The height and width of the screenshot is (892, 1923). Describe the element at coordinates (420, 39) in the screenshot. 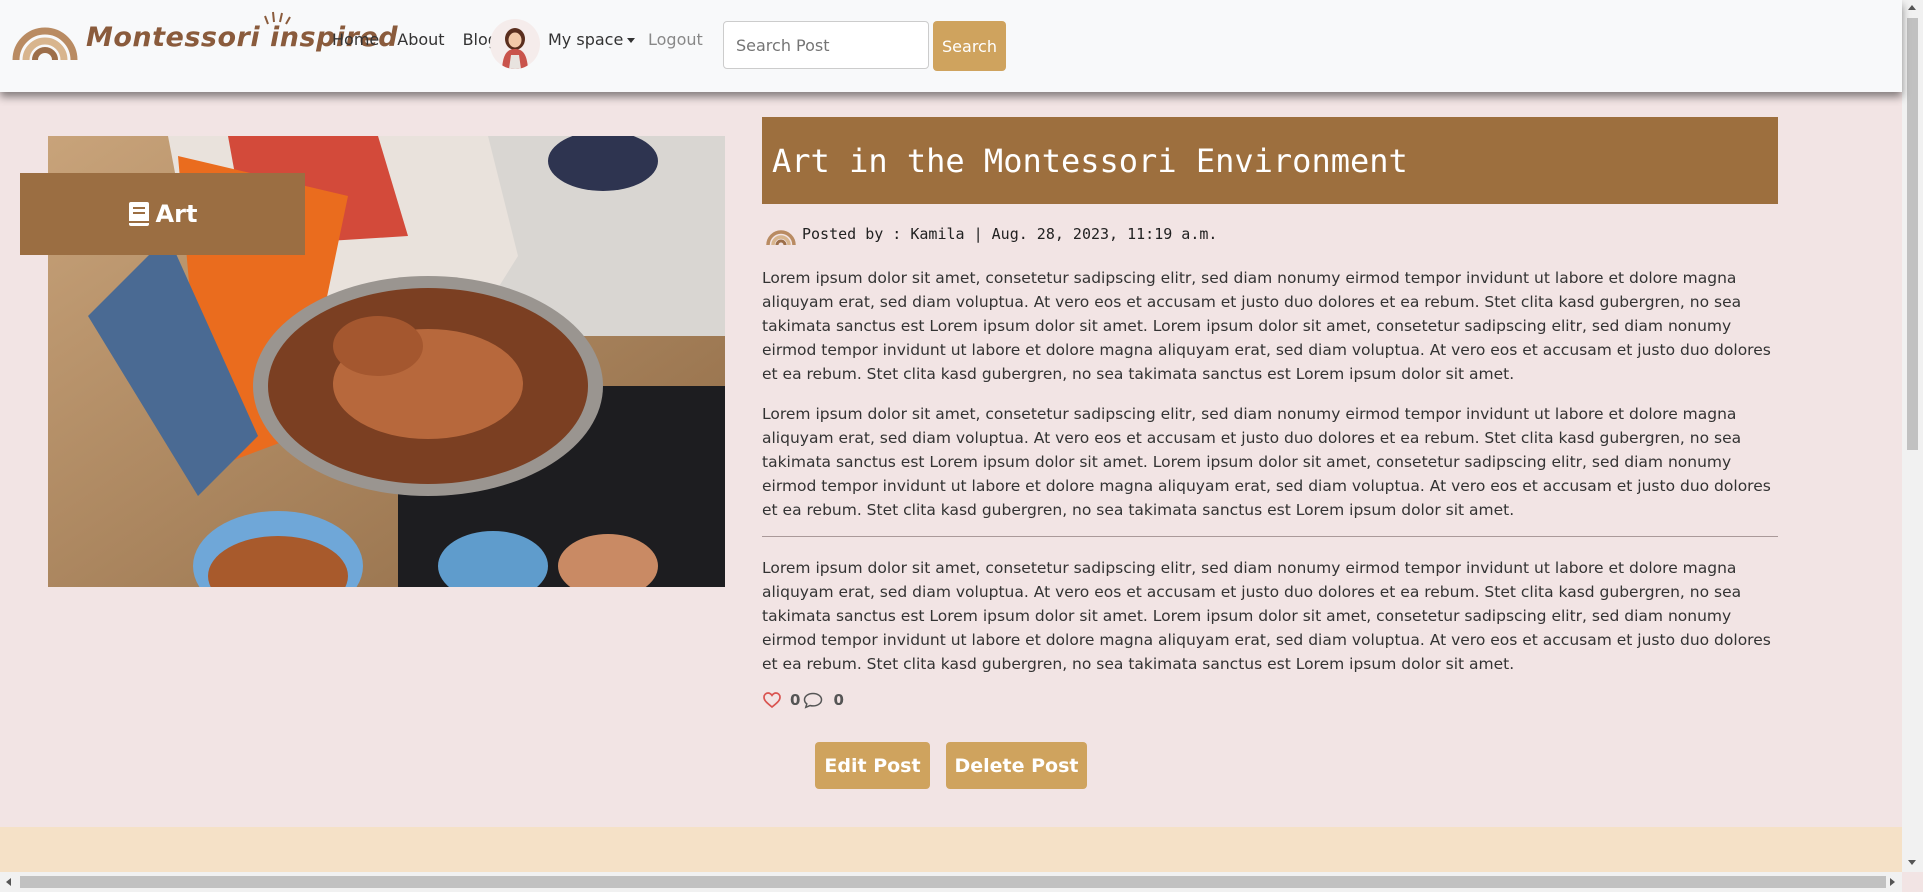

I see `nav-about: About` at that location.